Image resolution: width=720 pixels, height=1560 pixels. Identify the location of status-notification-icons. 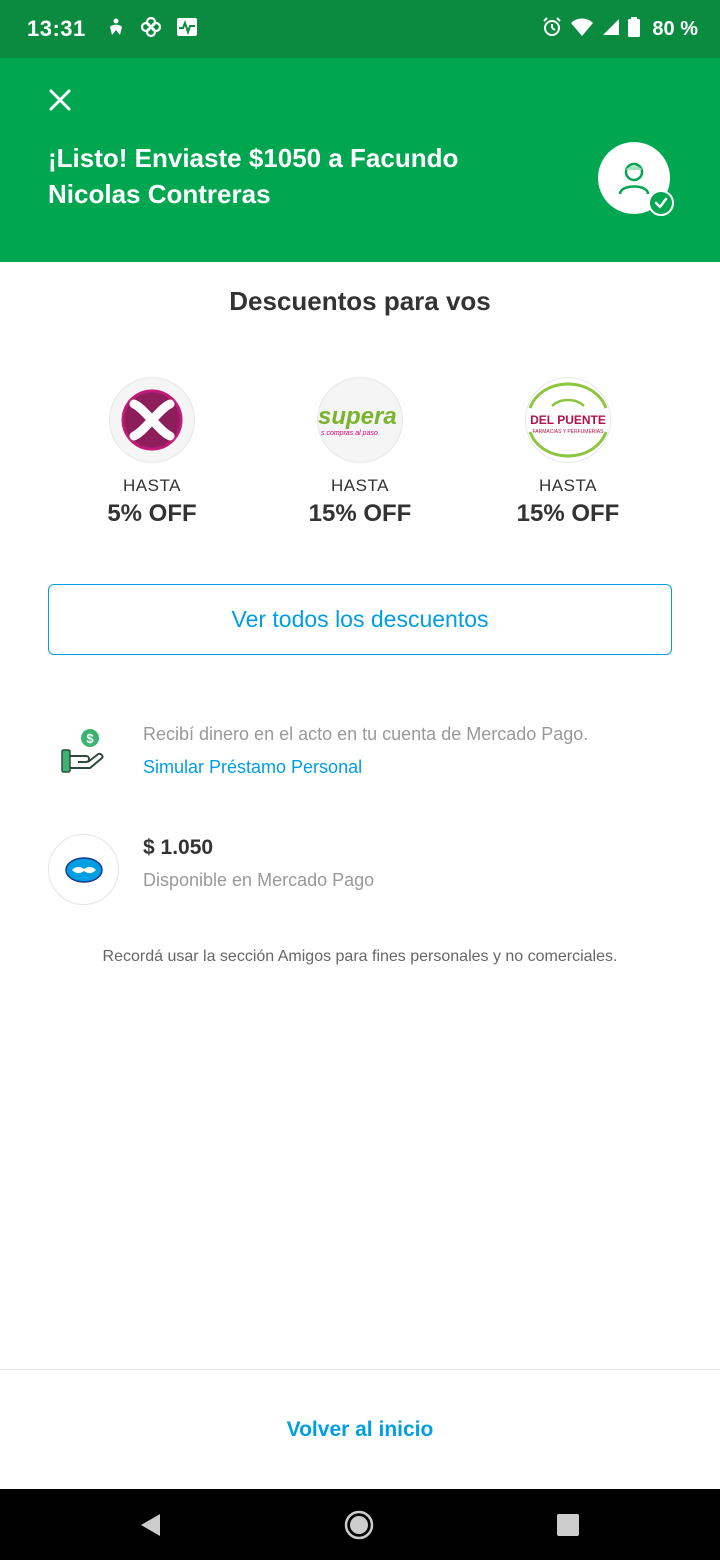
(152, 29).